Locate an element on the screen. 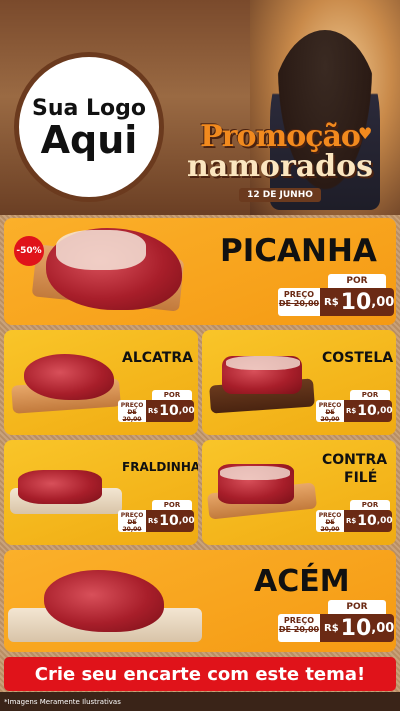 This screenshot has height=711, width=400. product-card-costela: COSTELA POR PREÇO DE 20,00 R$ 10 ,00 is located at coordinates (299, 382).